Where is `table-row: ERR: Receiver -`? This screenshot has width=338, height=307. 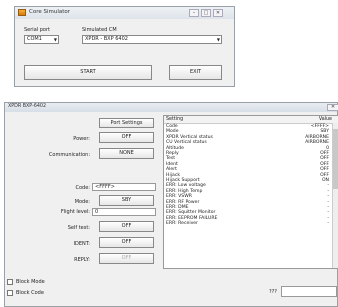 table-row: ERR: Receiver - is located at coordinates (248, 223).